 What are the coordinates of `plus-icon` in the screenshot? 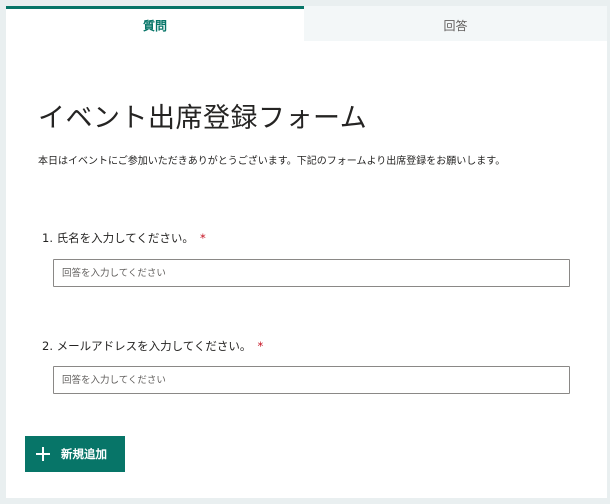 It's located at (43, 454).